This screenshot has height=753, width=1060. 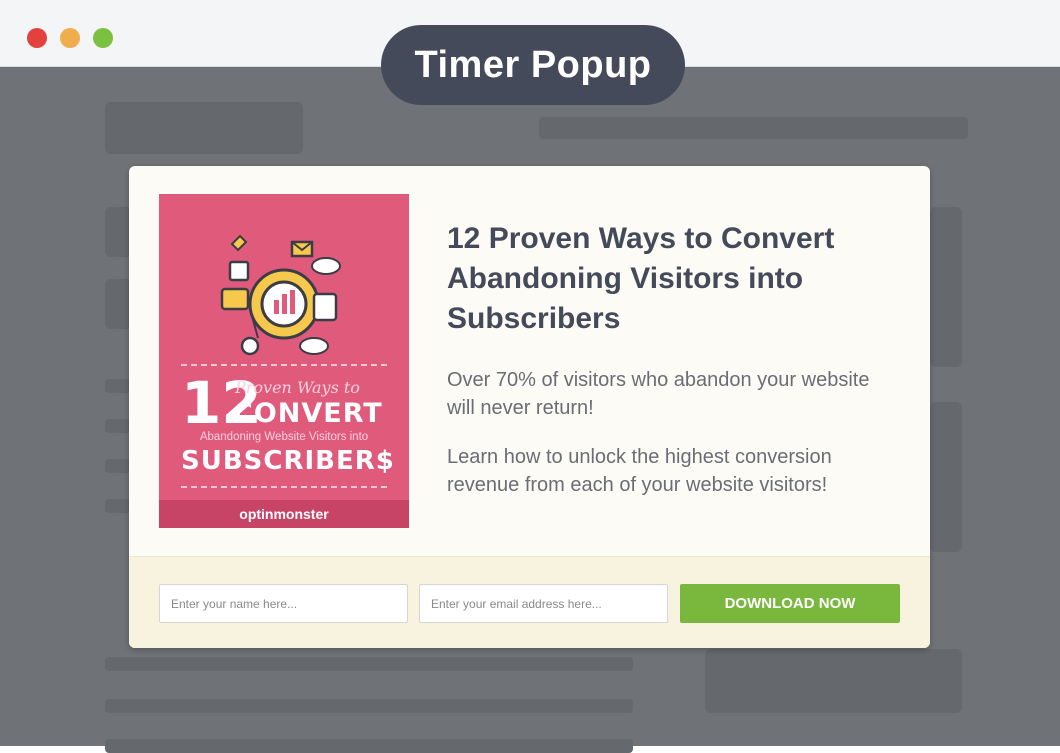 I want to click on download-now-button: DOWNLOAD NOW, so click(x=790, y=603).